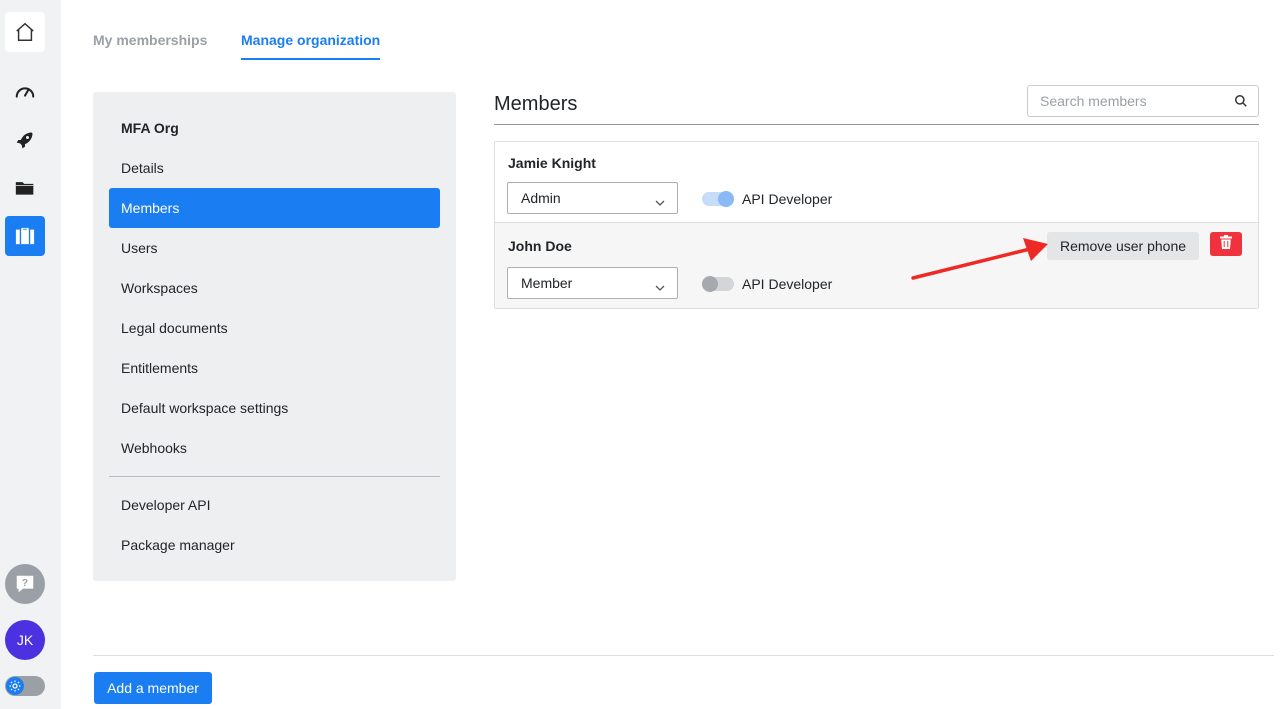  What do you see at coordinates (1125, 101) in the screenshot?
I see `search-input` at bounding box center [1125, 101].